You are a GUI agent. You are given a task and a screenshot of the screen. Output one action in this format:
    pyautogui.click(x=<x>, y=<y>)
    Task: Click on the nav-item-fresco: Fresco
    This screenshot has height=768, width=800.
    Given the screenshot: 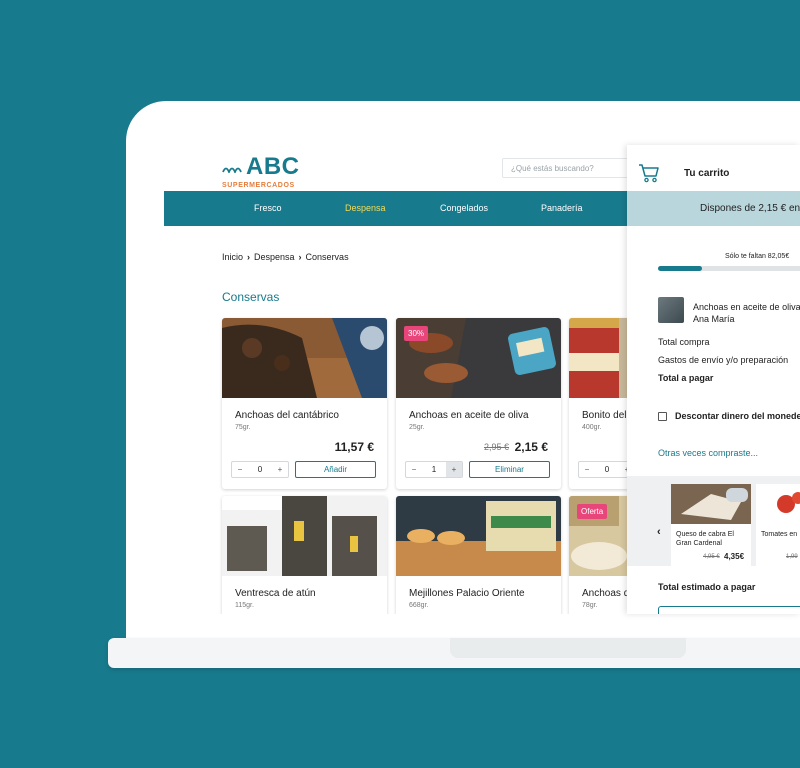 What is the action you would take?
    pyautogui.click(x=268, y=208)
    